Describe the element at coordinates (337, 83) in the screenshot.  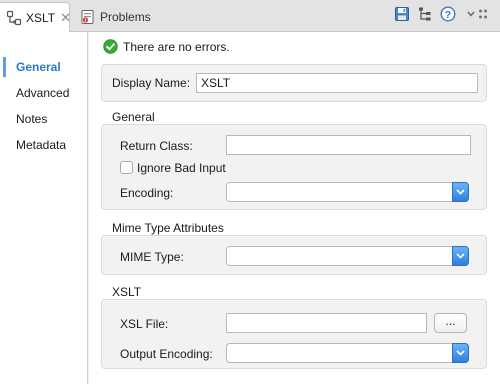
I see `display-name-field: XSLT` at that location.